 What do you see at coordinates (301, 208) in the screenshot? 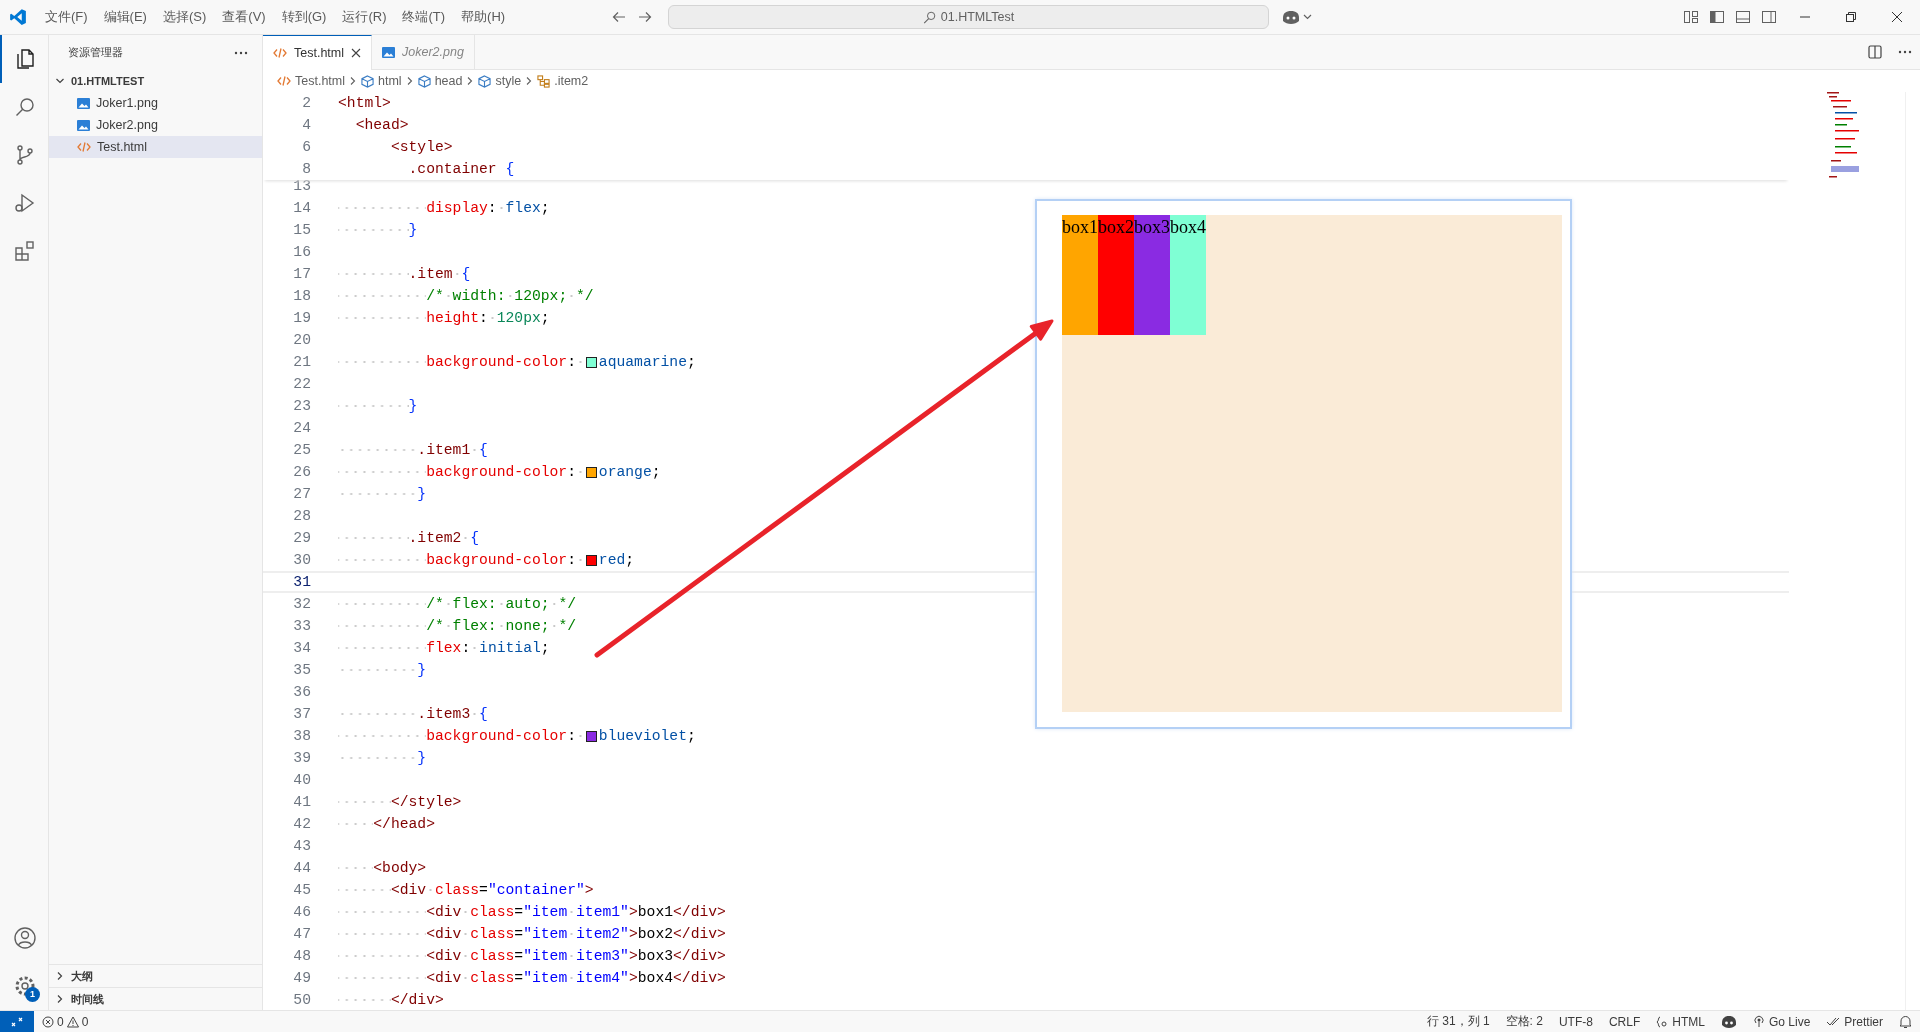
I see `line-number: 14` at bounding box center [301, 208].